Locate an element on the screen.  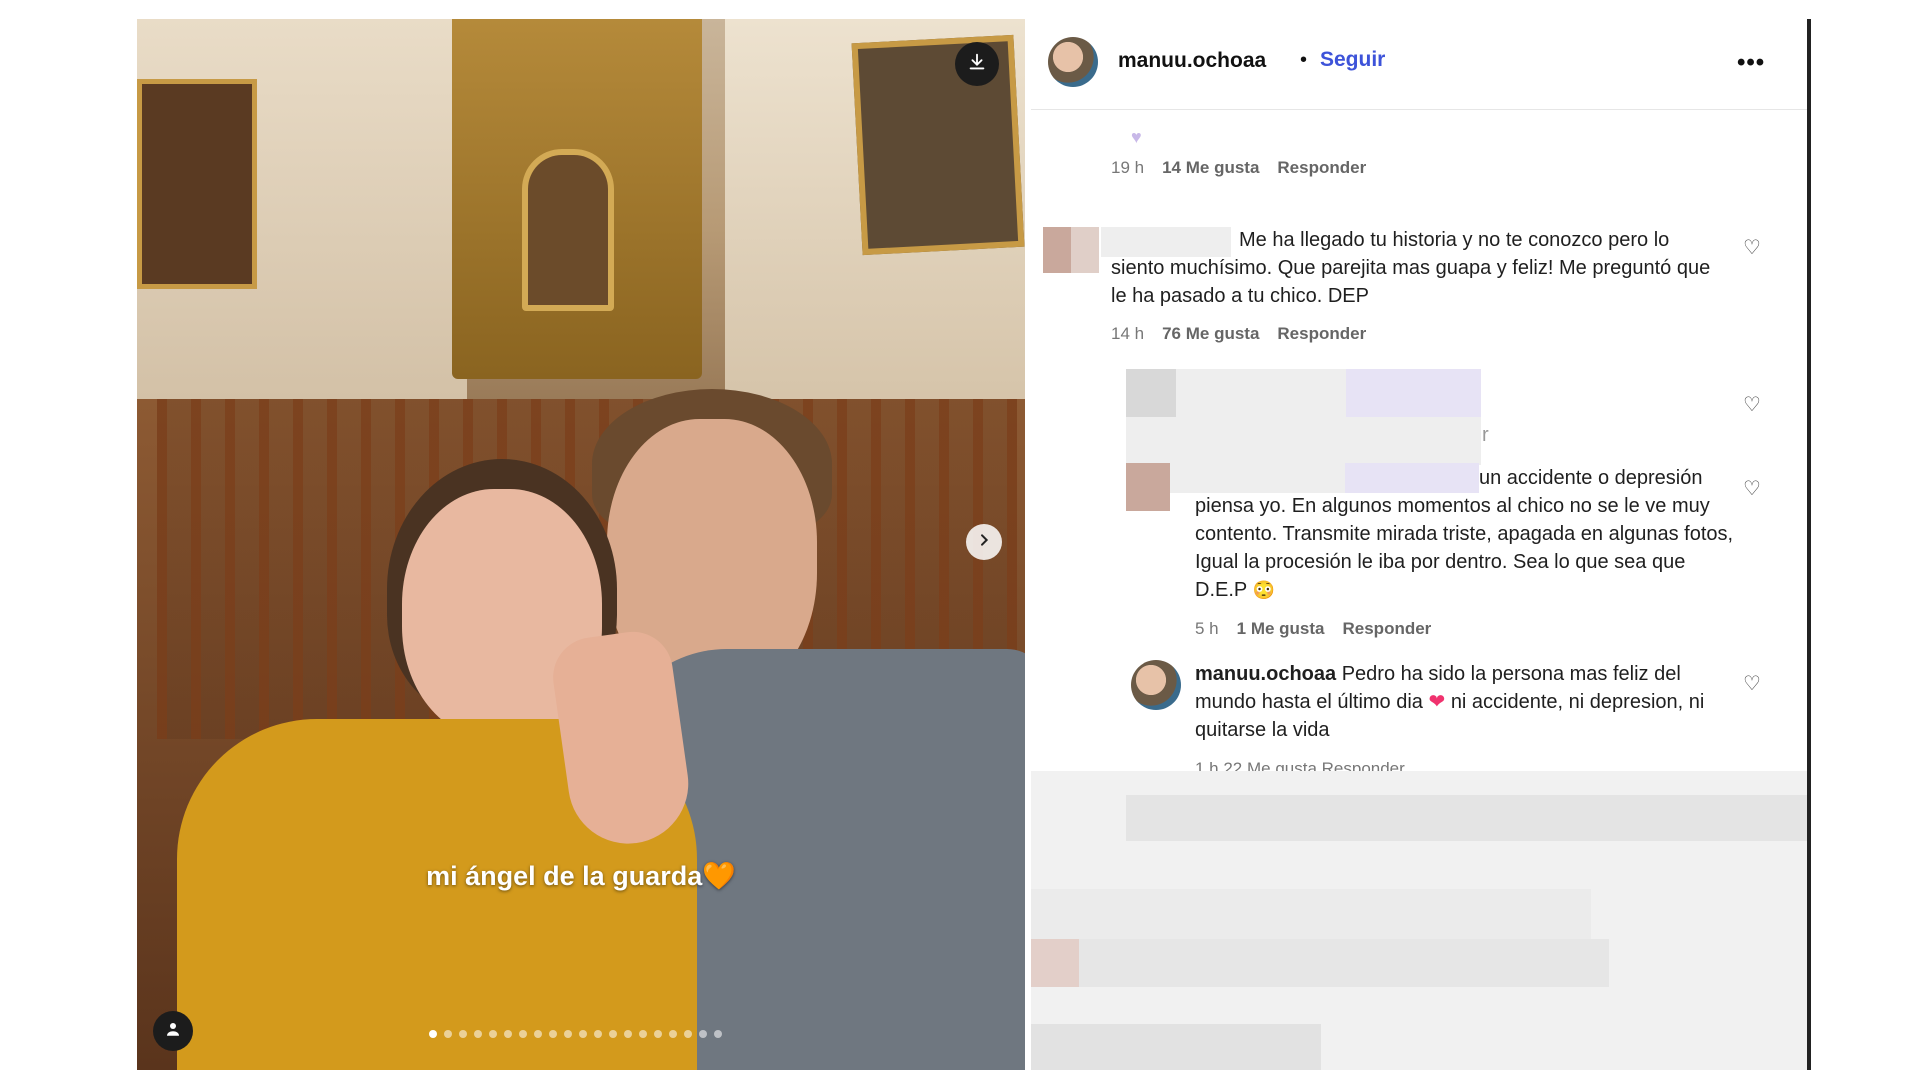
purple-heart-emoji: ♥ is located at coordinates (1136, 137).